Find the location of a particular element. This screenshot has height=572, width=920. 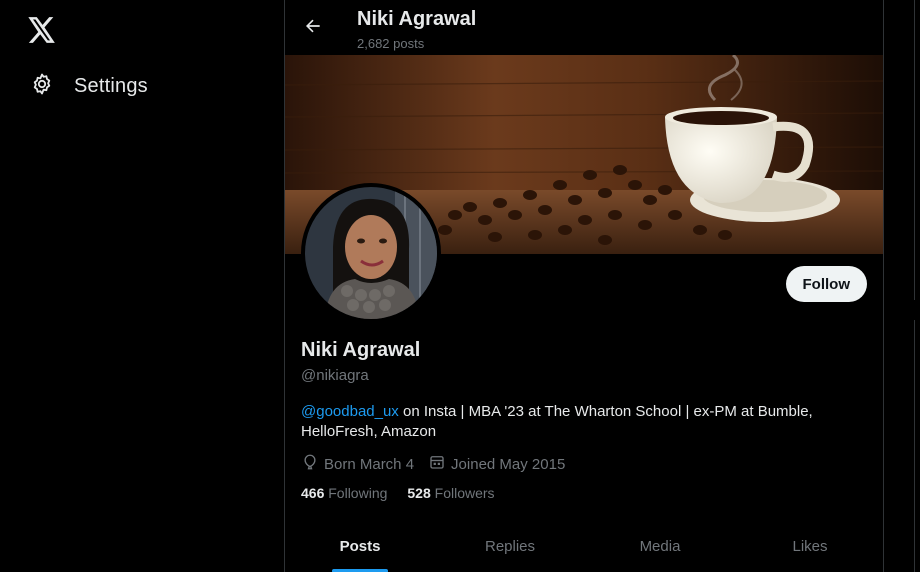

followers-link: 528 Followers is located at coordinates (450, 493).